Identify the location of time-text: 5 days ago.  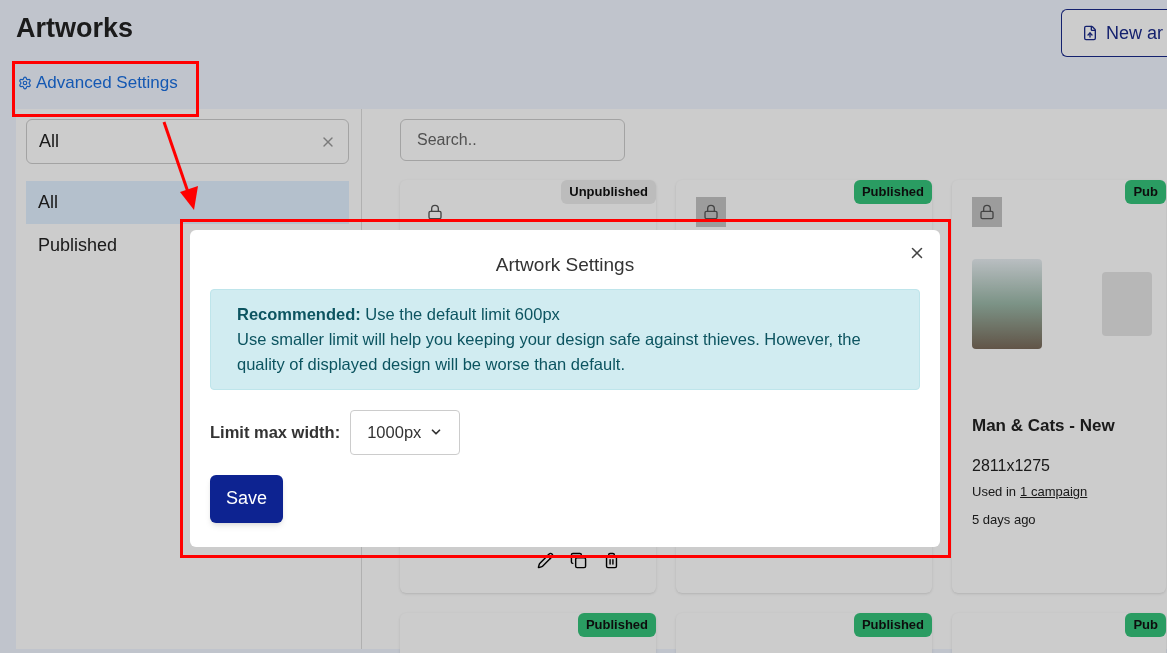
(1004, 519).